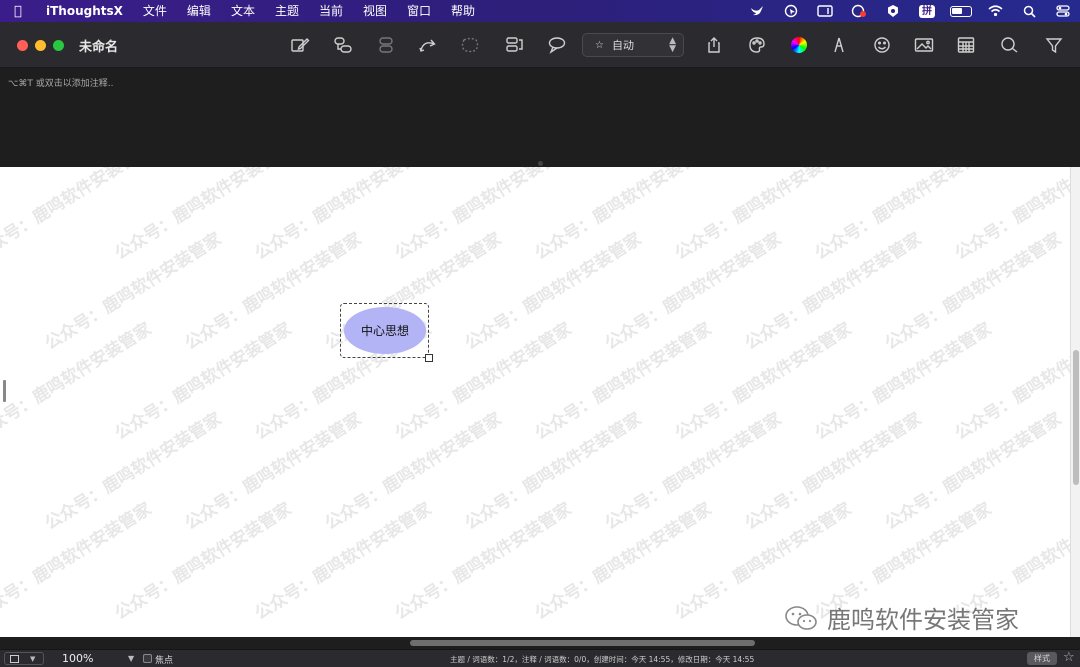 The image size is (1080, 667). Describe the element at coordinates (1029, 11) in the screenshot. I see `spotlight-search-icon` at that location.